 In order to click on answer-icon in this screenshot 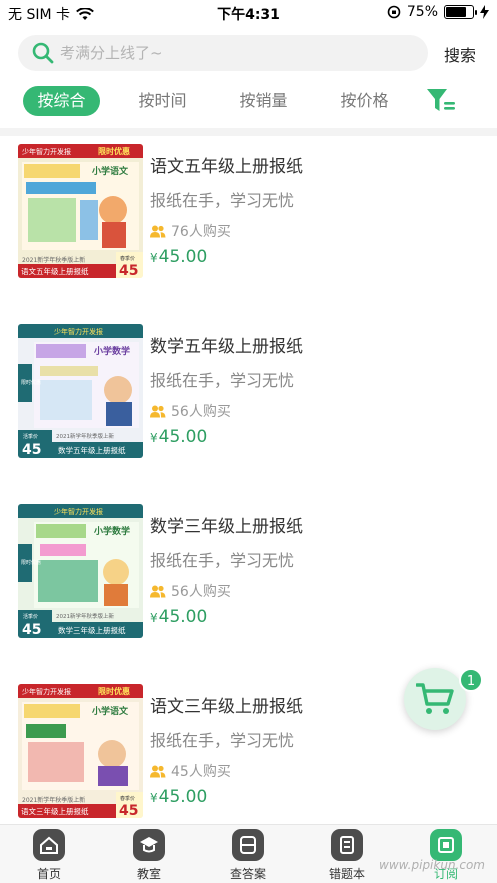, I will do `click(248, 845)`.